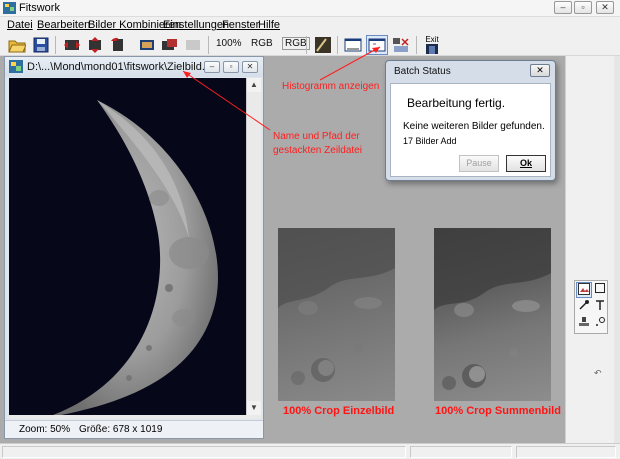 The height and width of the screenshot is (459, 620). I want to click on histogram-arrow, so click(350, 63).